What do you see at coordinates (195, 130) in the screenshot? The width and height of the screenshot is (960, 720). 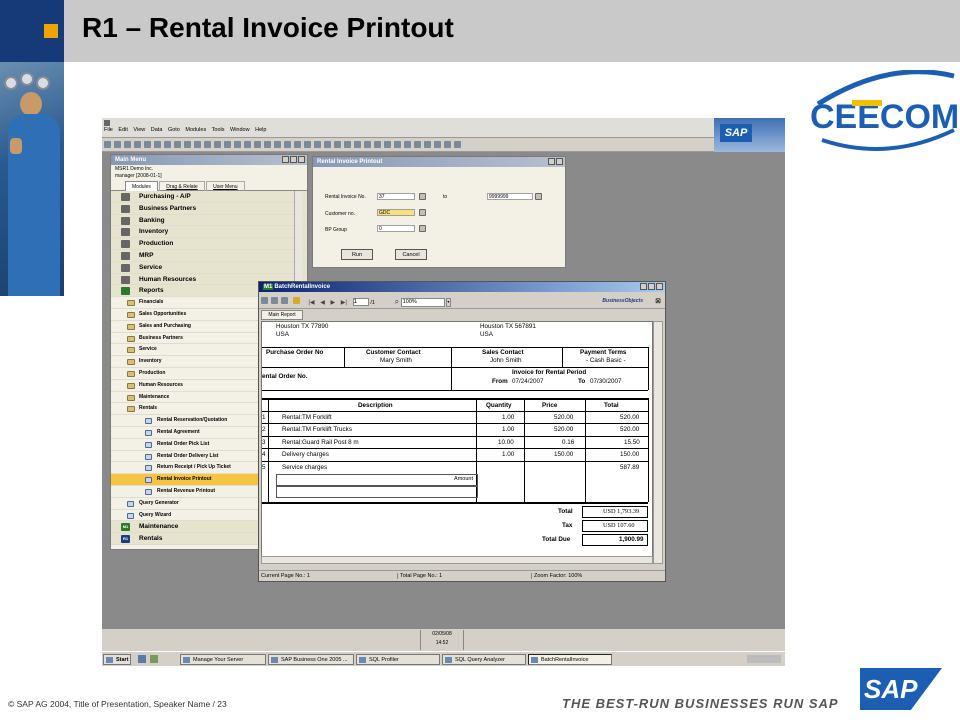 I see `menu-modules: Modules` at bounding box center [195, 130].